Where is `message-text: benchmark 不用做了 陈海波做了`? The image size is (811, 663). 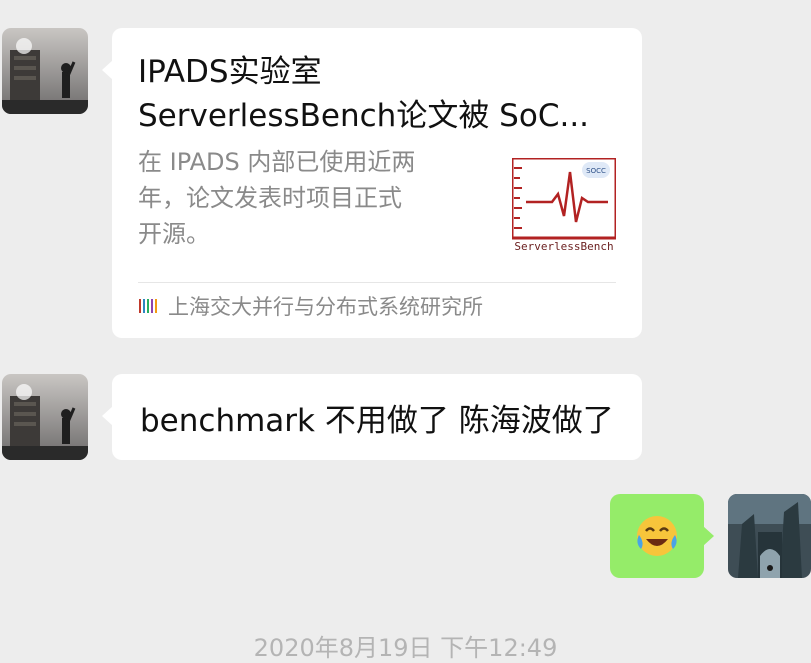 message-text: benchmark 不用做了 陈海波做了 is located at coordinates (377, 420).